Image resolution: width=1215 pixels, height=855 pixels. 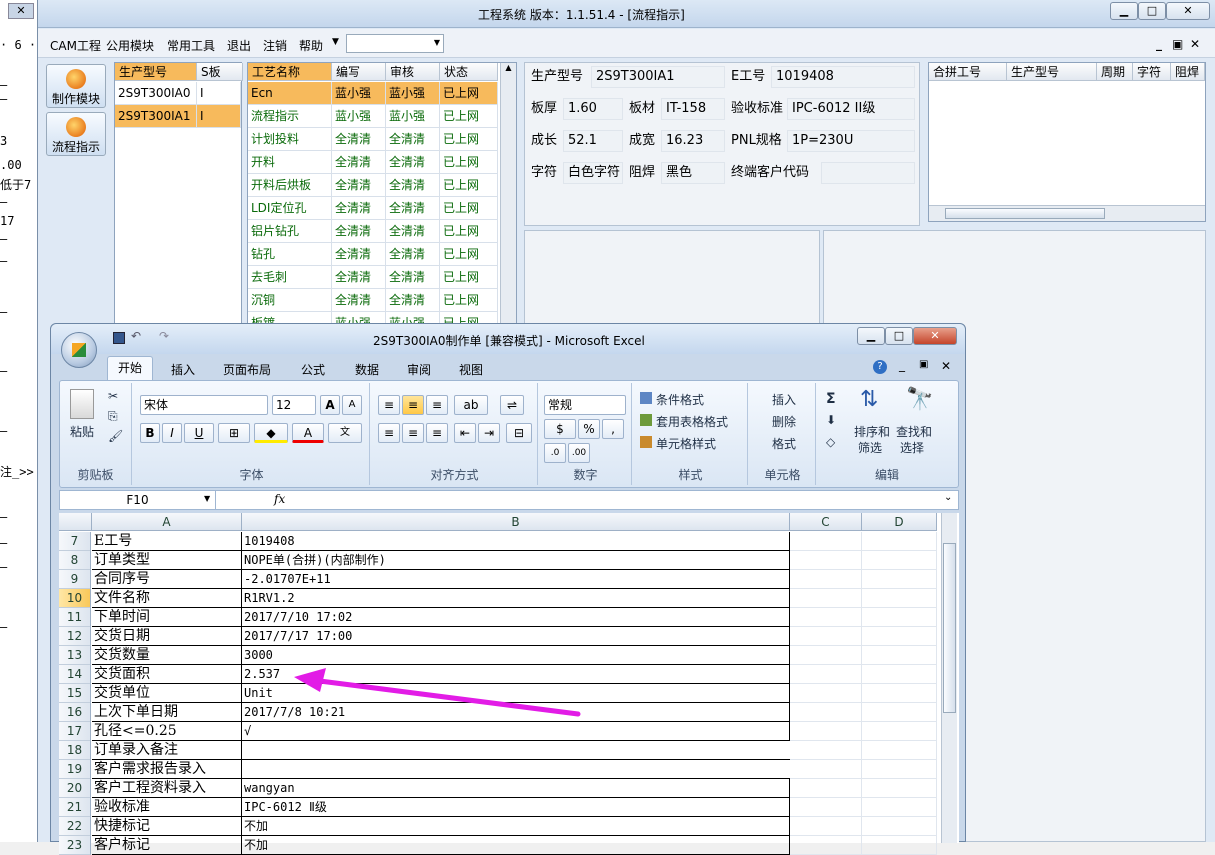 I want to click on annotation-arrow, so click(x=437, y=692).